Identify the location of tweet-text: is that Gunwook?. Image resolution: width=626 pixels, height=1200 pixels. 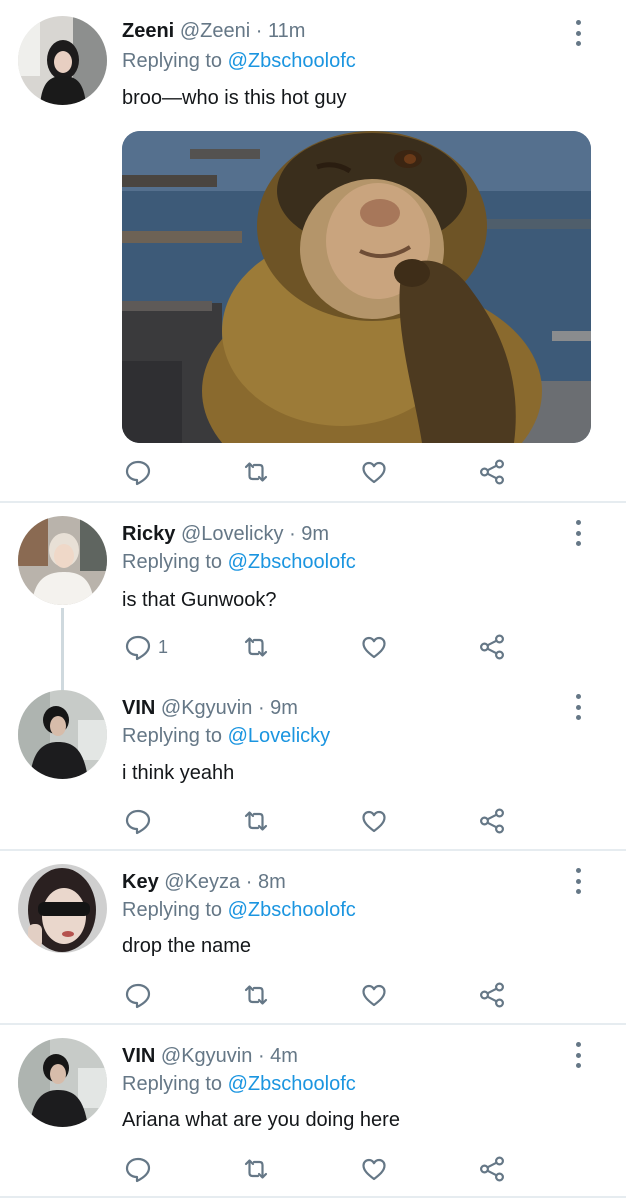
(199, 600).